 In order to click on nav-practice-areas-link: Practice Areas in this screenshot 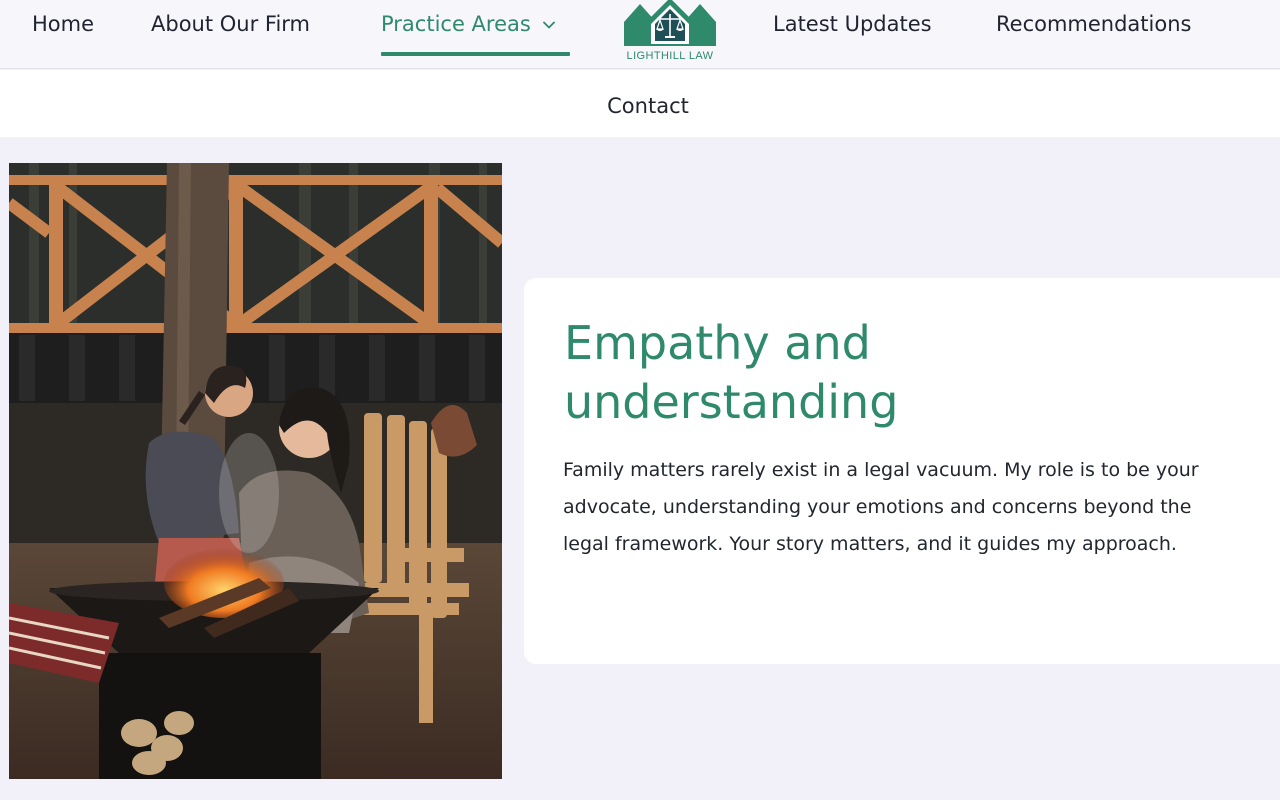, I will do `click(468, 24)`.